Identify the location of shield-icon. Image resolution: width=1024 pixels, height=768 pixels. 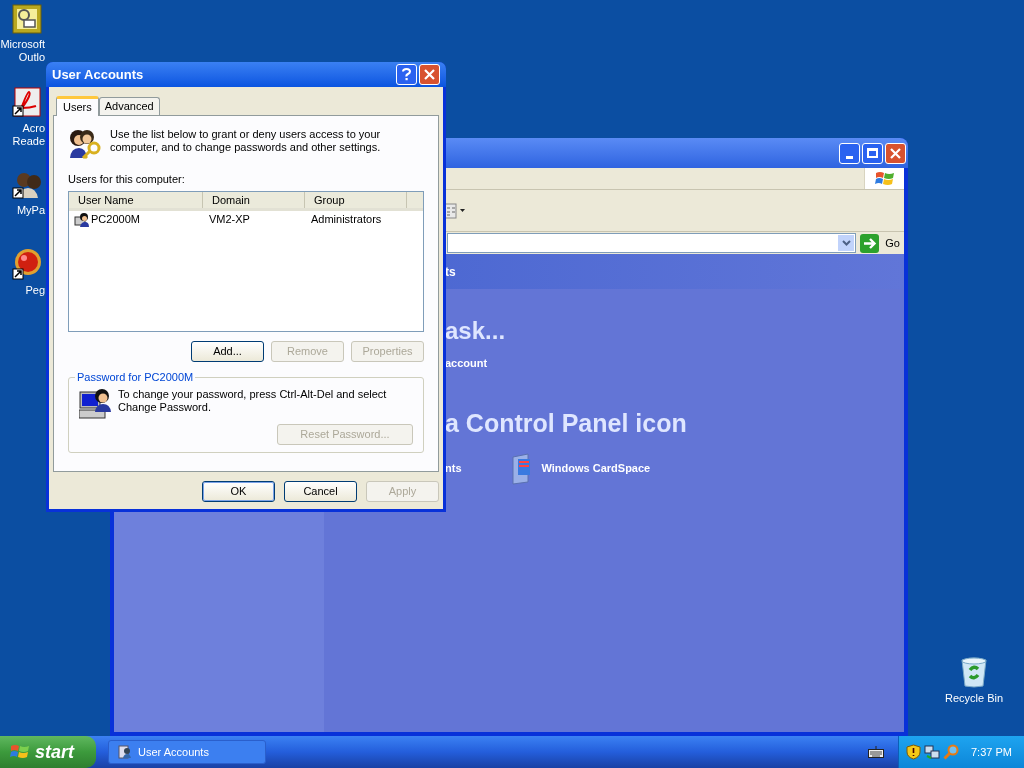
(913, 752).